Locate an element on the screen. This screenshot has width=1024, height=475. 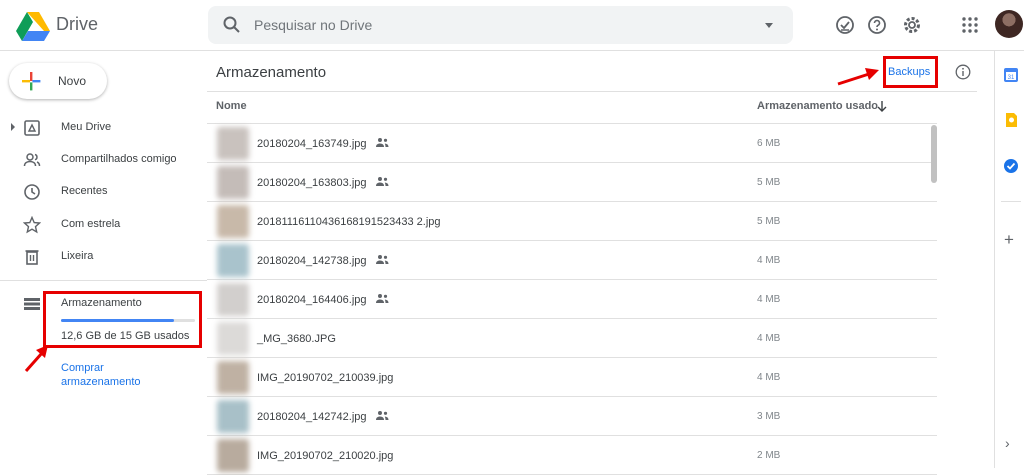
buy-storage-link: Comprar armazenamento is located at coordinates (116, 375).